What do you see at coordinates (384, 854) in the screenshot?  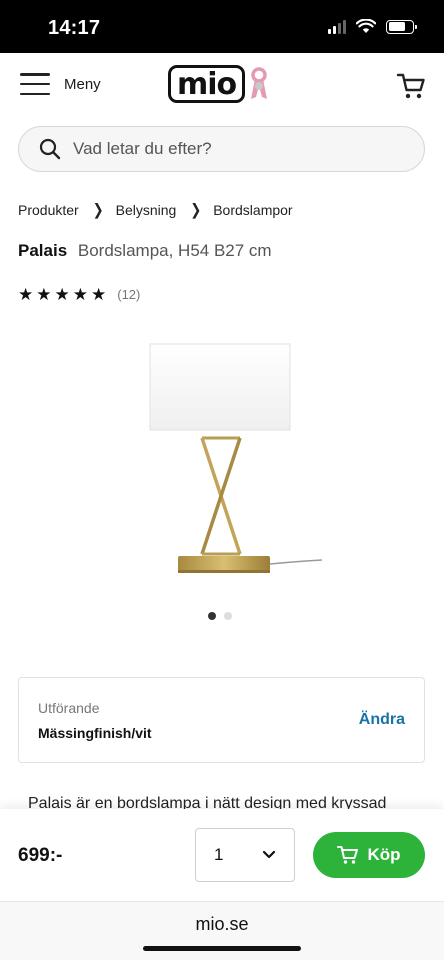 I see `buy-button-label: Köp` at bounding box center [384, 854].